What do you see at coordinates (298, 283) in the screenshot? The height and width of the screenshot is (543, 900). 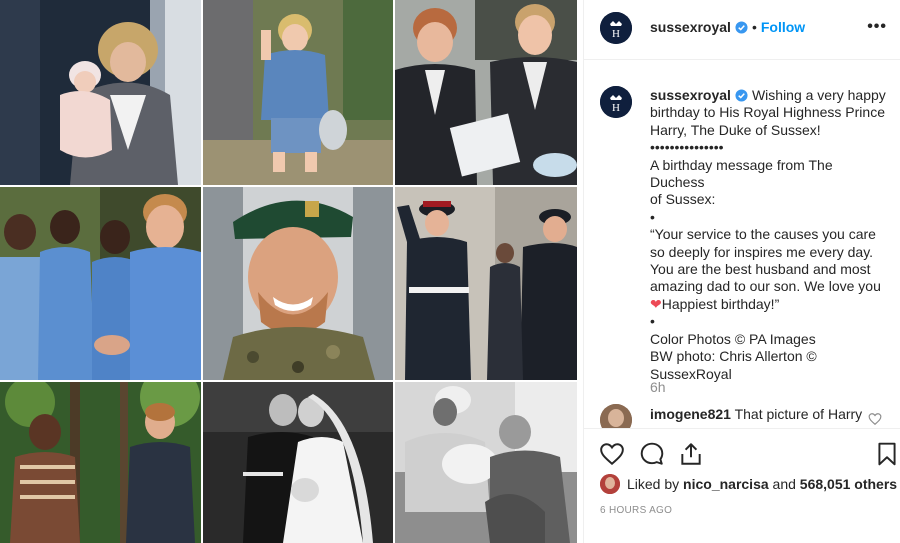 I see `photo-tile-military-portrait` at bounding box center [298, 283].